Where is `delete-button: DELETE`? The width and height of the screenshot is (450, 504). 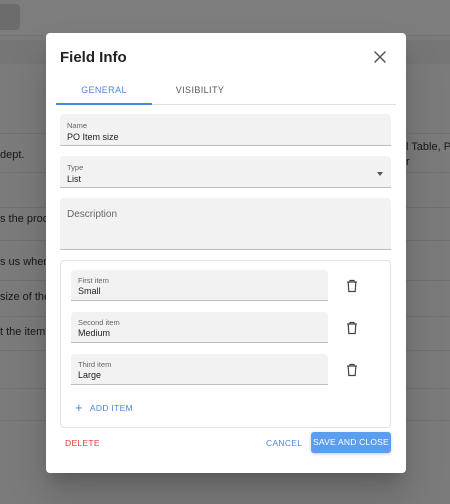
delete-button: DELETE is located at coordinates (82, 443).